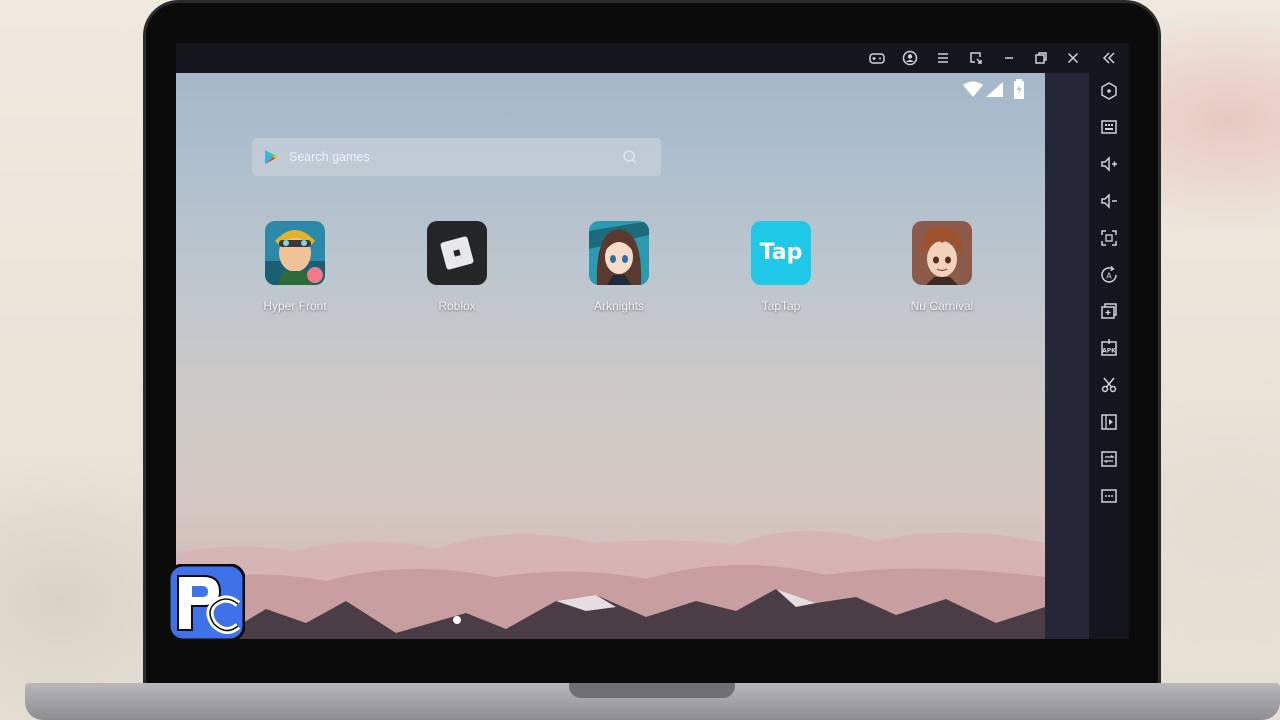  I want to click on screenshot-icon, so click(1109, 238).